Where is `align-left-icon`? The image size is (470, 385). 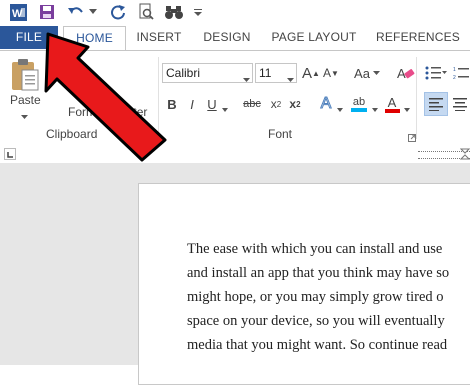 align-left-icon is located at coordinates (436, 104).